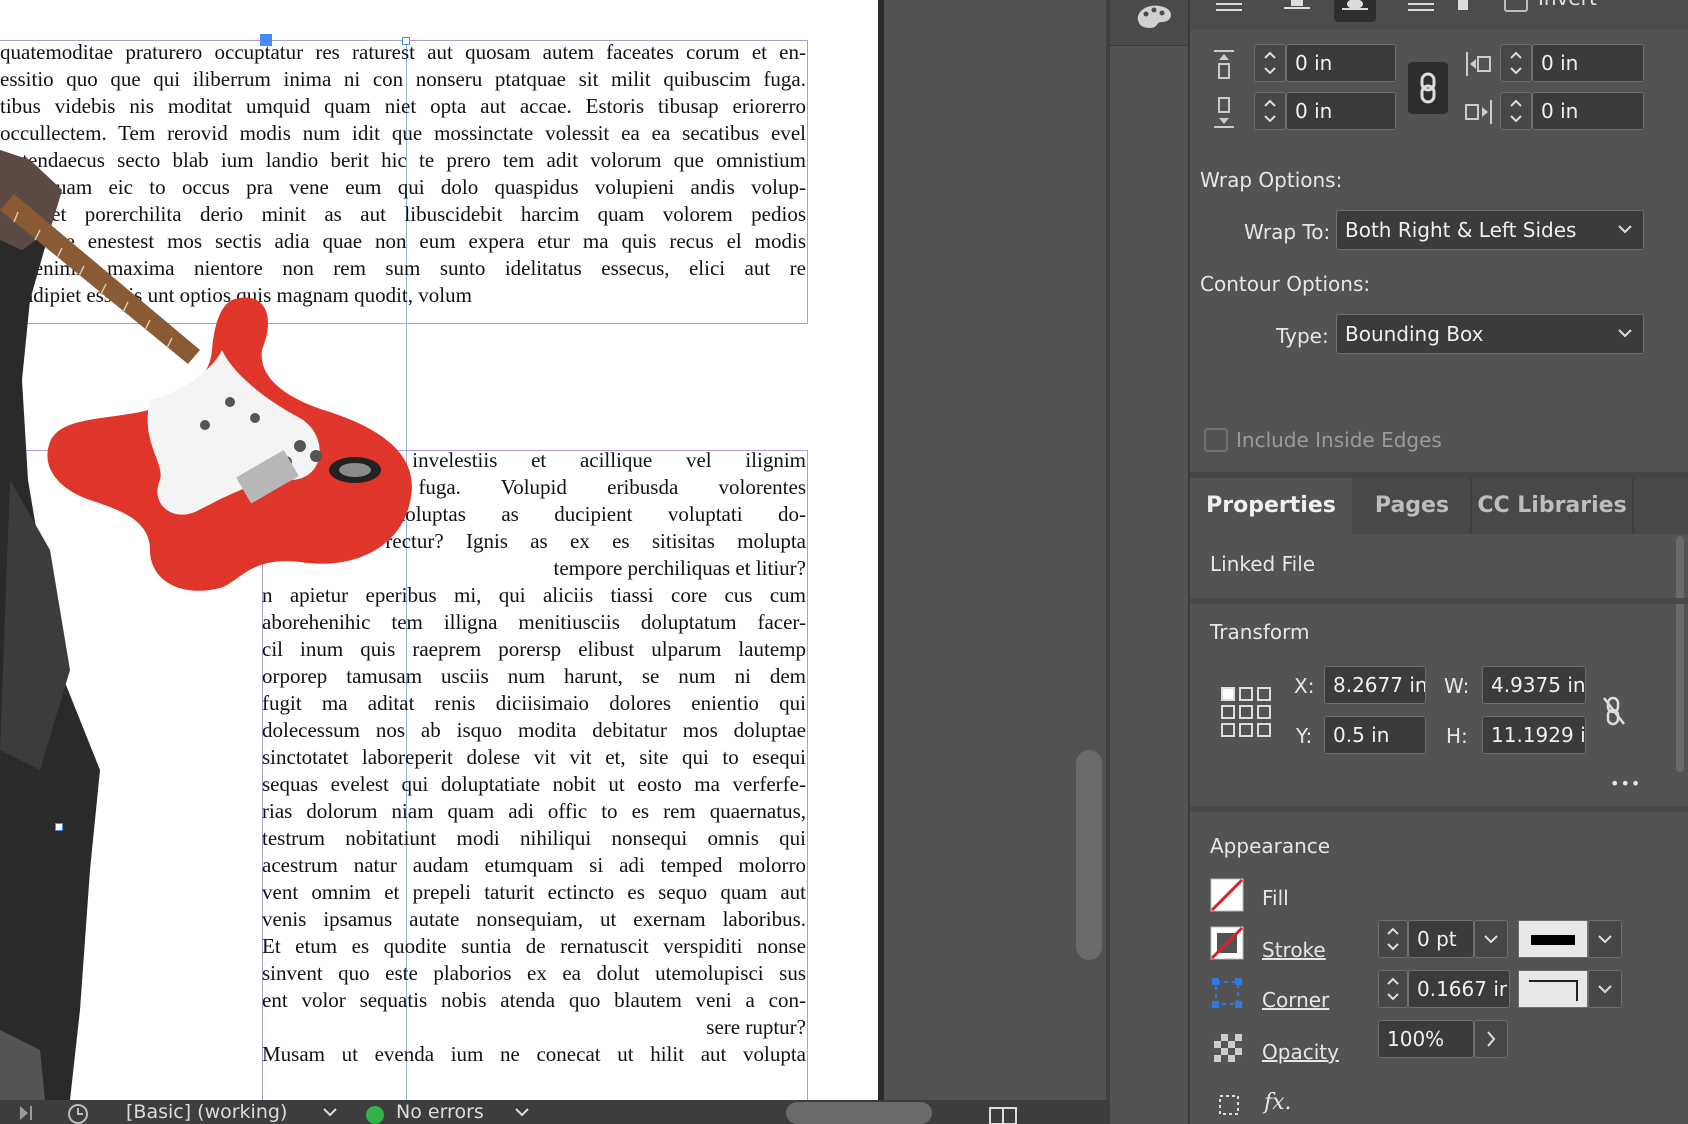  What do you see at coordinates (1534, 685) in the screenshot?
I see `width-input: 4.9375 in` at bounding box center [1534, 685].